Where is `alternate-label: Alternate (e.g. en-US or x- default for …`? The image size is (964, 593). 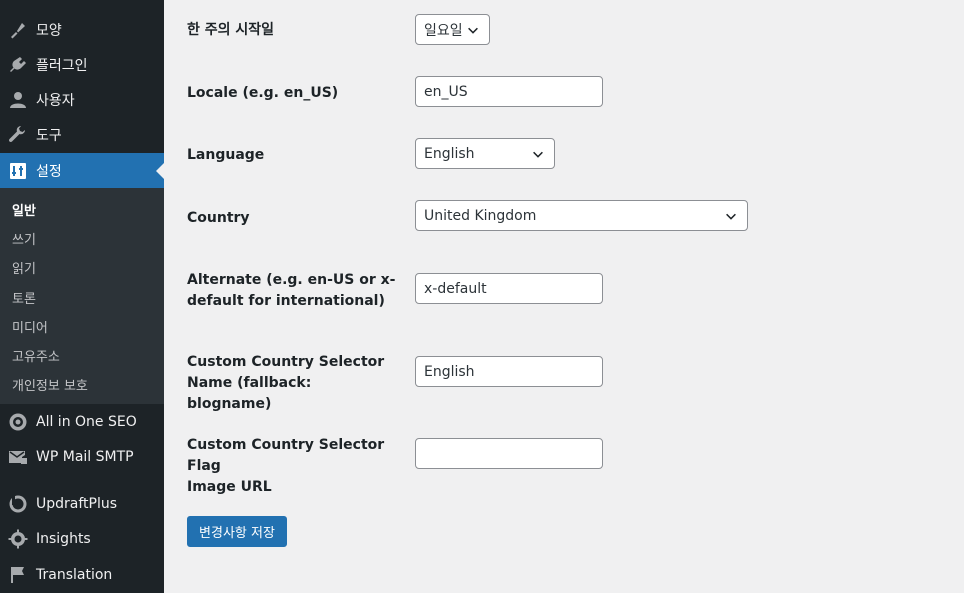
alternate-label: Alternate (e.g. en-US or x- default for … is located at coordinates (292, 291).